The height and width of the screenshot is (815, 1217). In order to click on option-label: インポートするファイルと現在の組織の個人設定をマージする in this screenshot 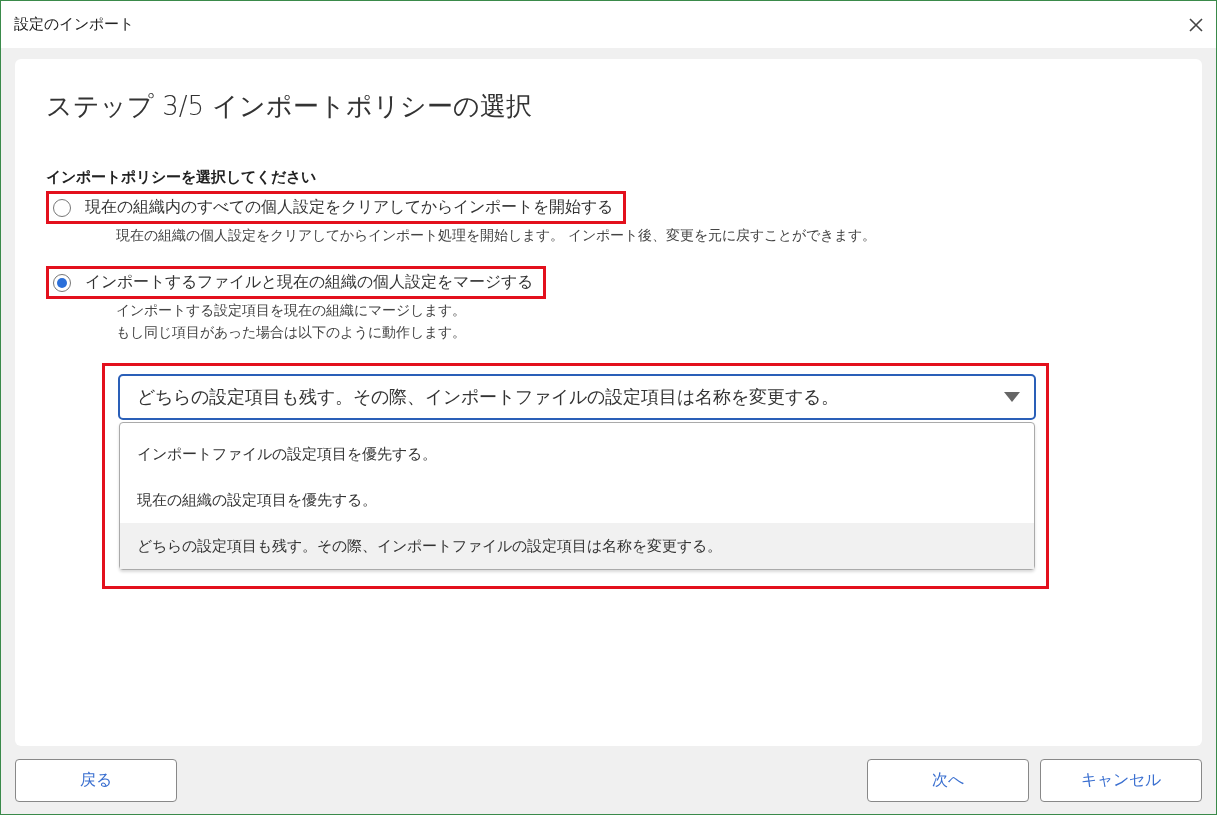, I will do `click(309, 282)`.